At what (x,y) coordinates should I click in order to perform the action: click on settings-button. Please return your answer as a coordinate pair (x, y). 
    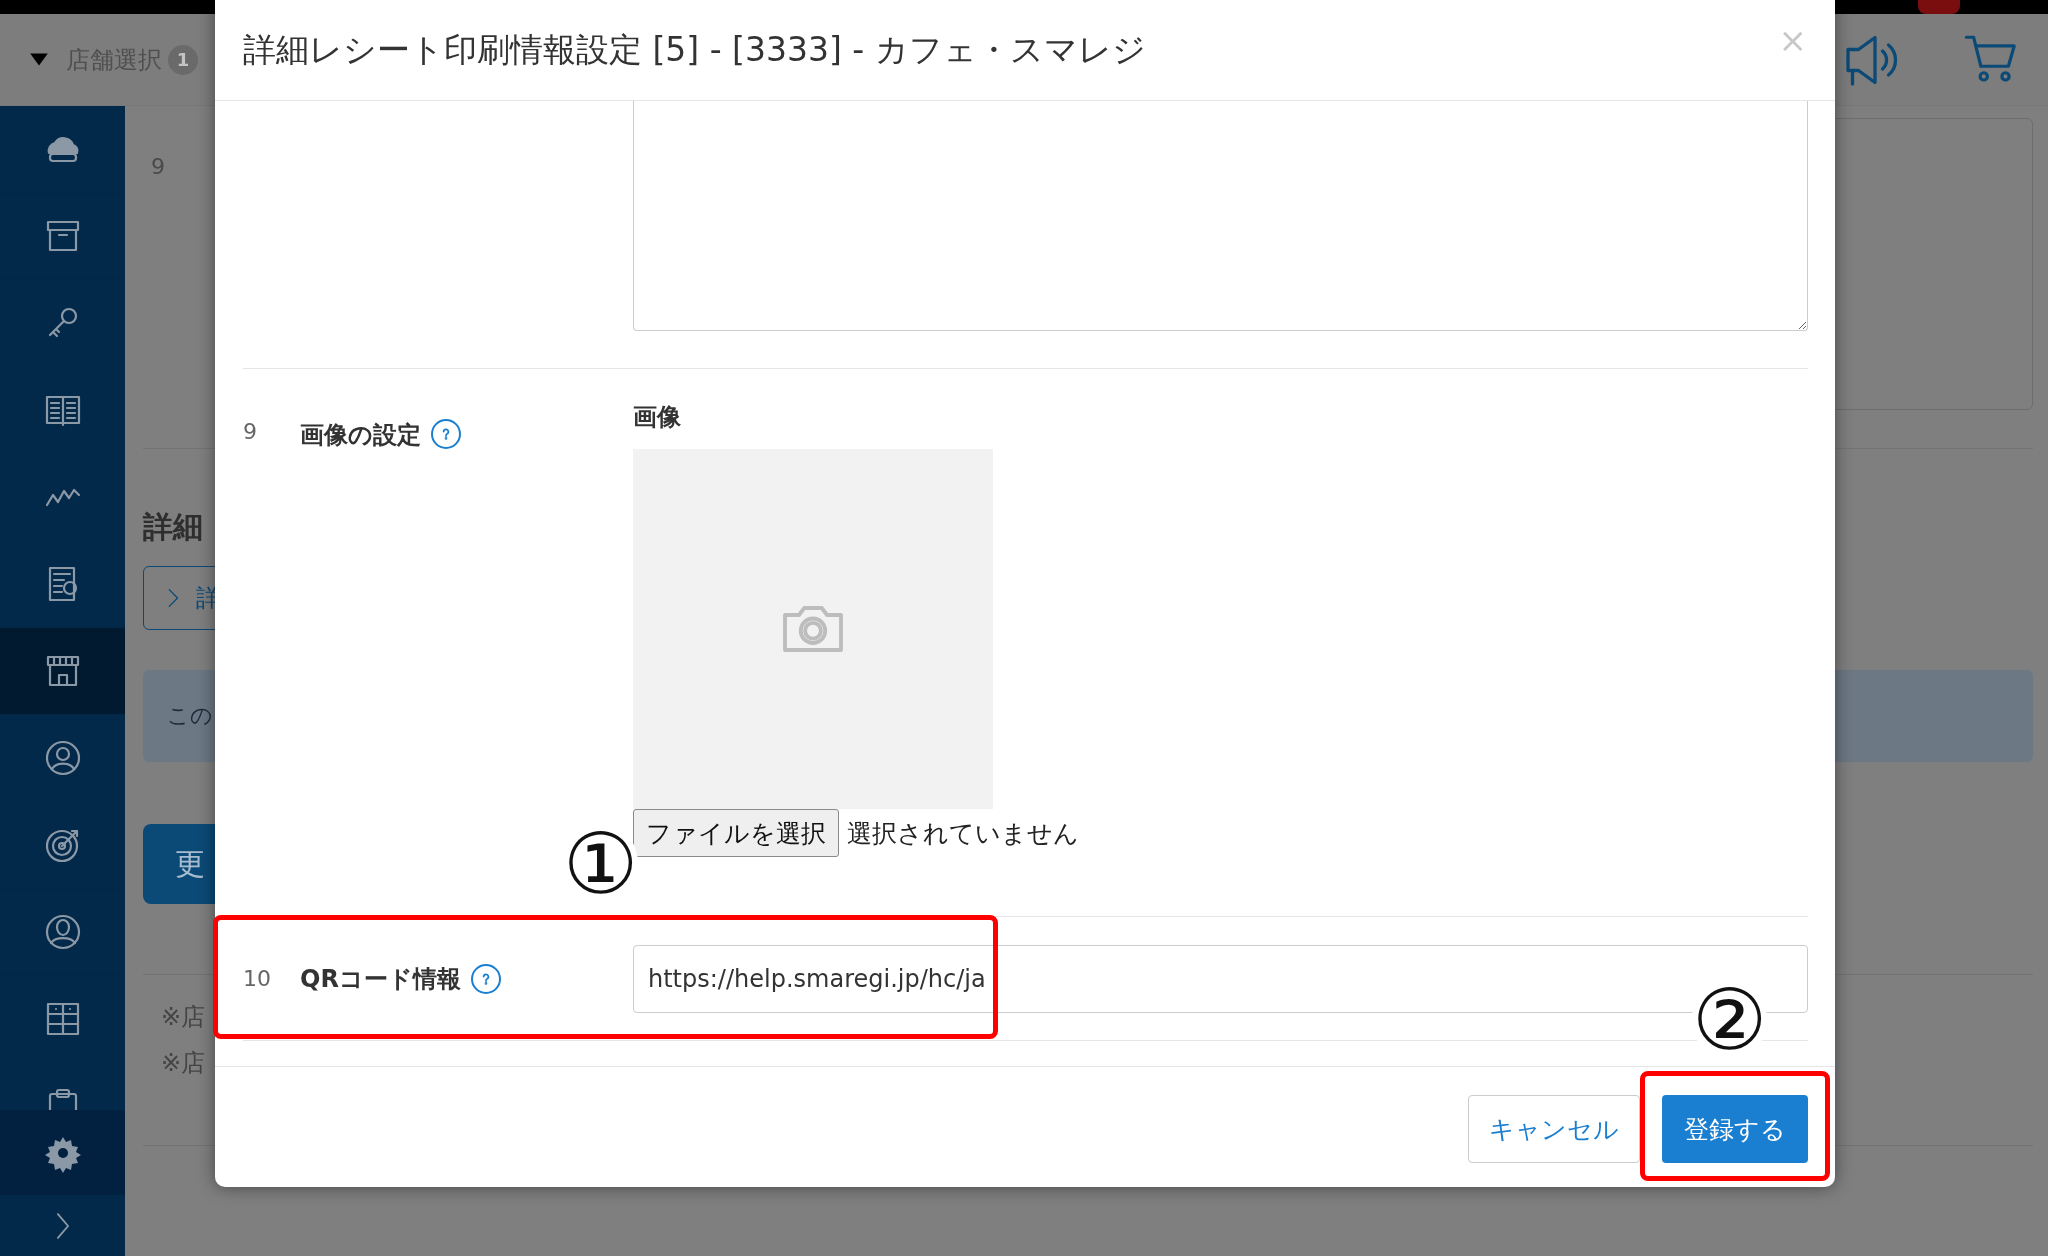
    Looking at the image, I should click on (62, 1152).